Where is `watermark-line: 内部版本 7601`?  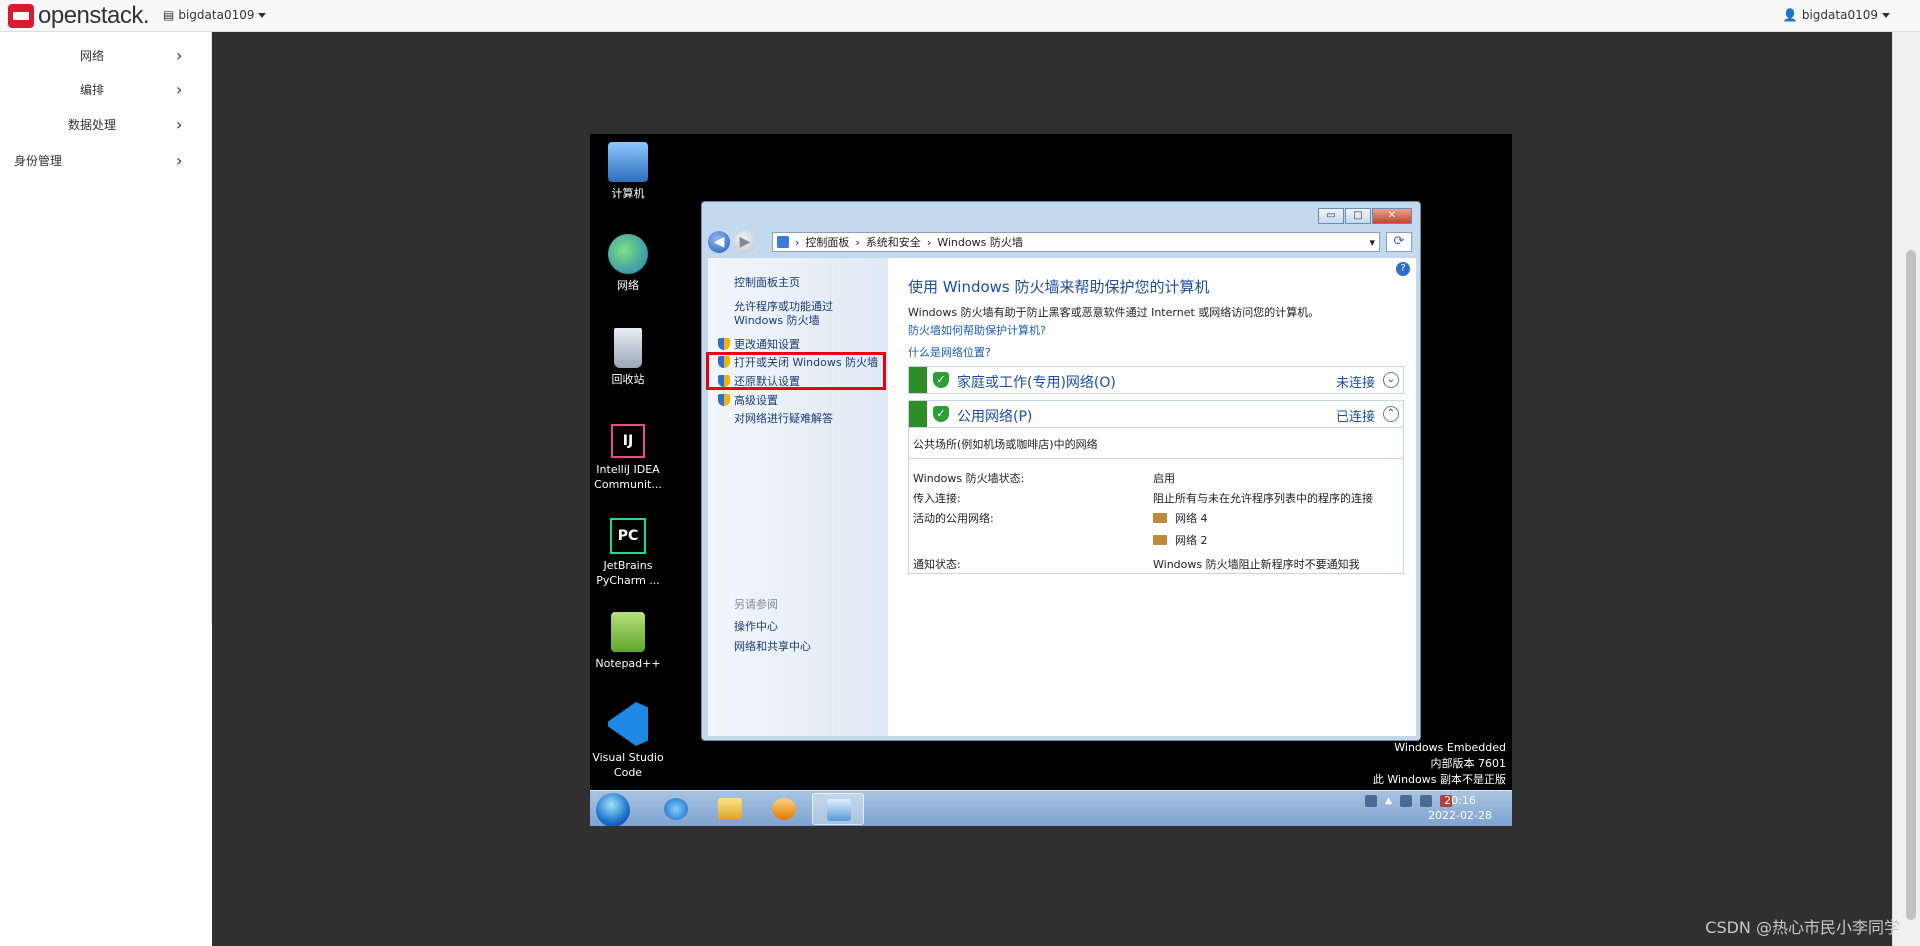
watermark-line: 内部版本 7601 is located at coordinates (1468, 763).